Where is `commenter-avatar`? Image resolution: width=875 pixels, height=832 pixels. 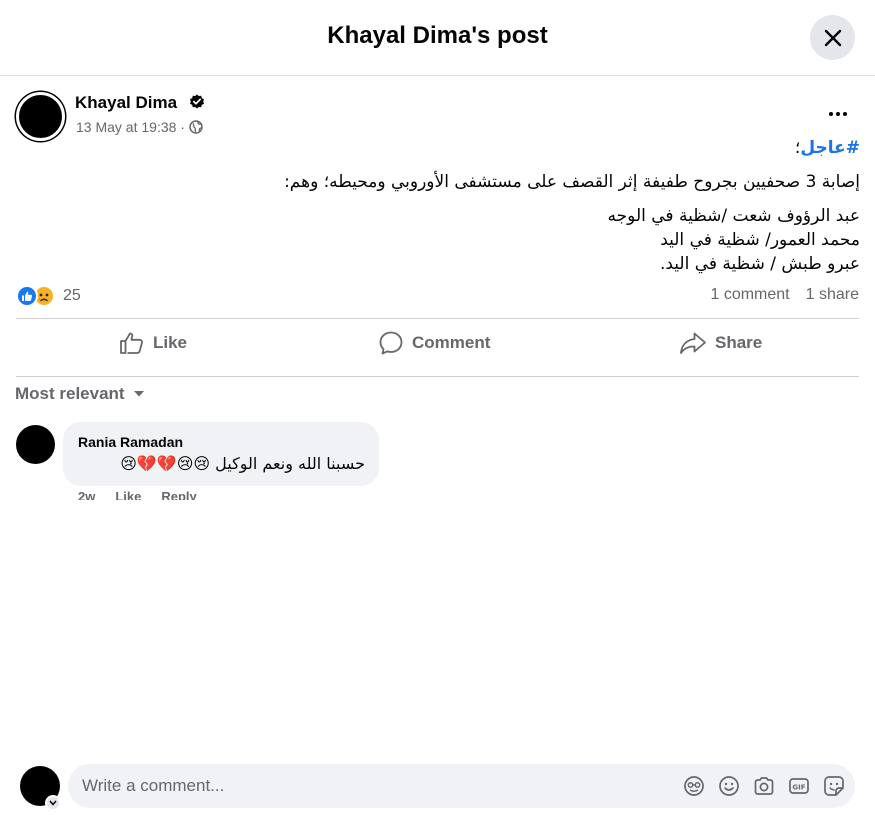
commenter-avatar is located at coordinates (35, 444).